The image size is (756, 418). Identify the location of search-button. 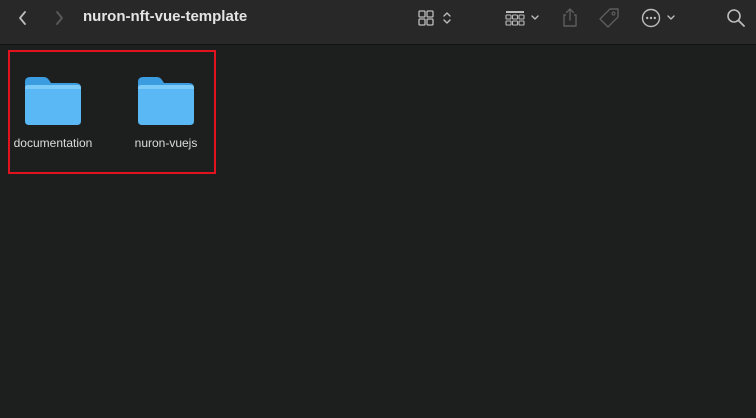
(736, 18).